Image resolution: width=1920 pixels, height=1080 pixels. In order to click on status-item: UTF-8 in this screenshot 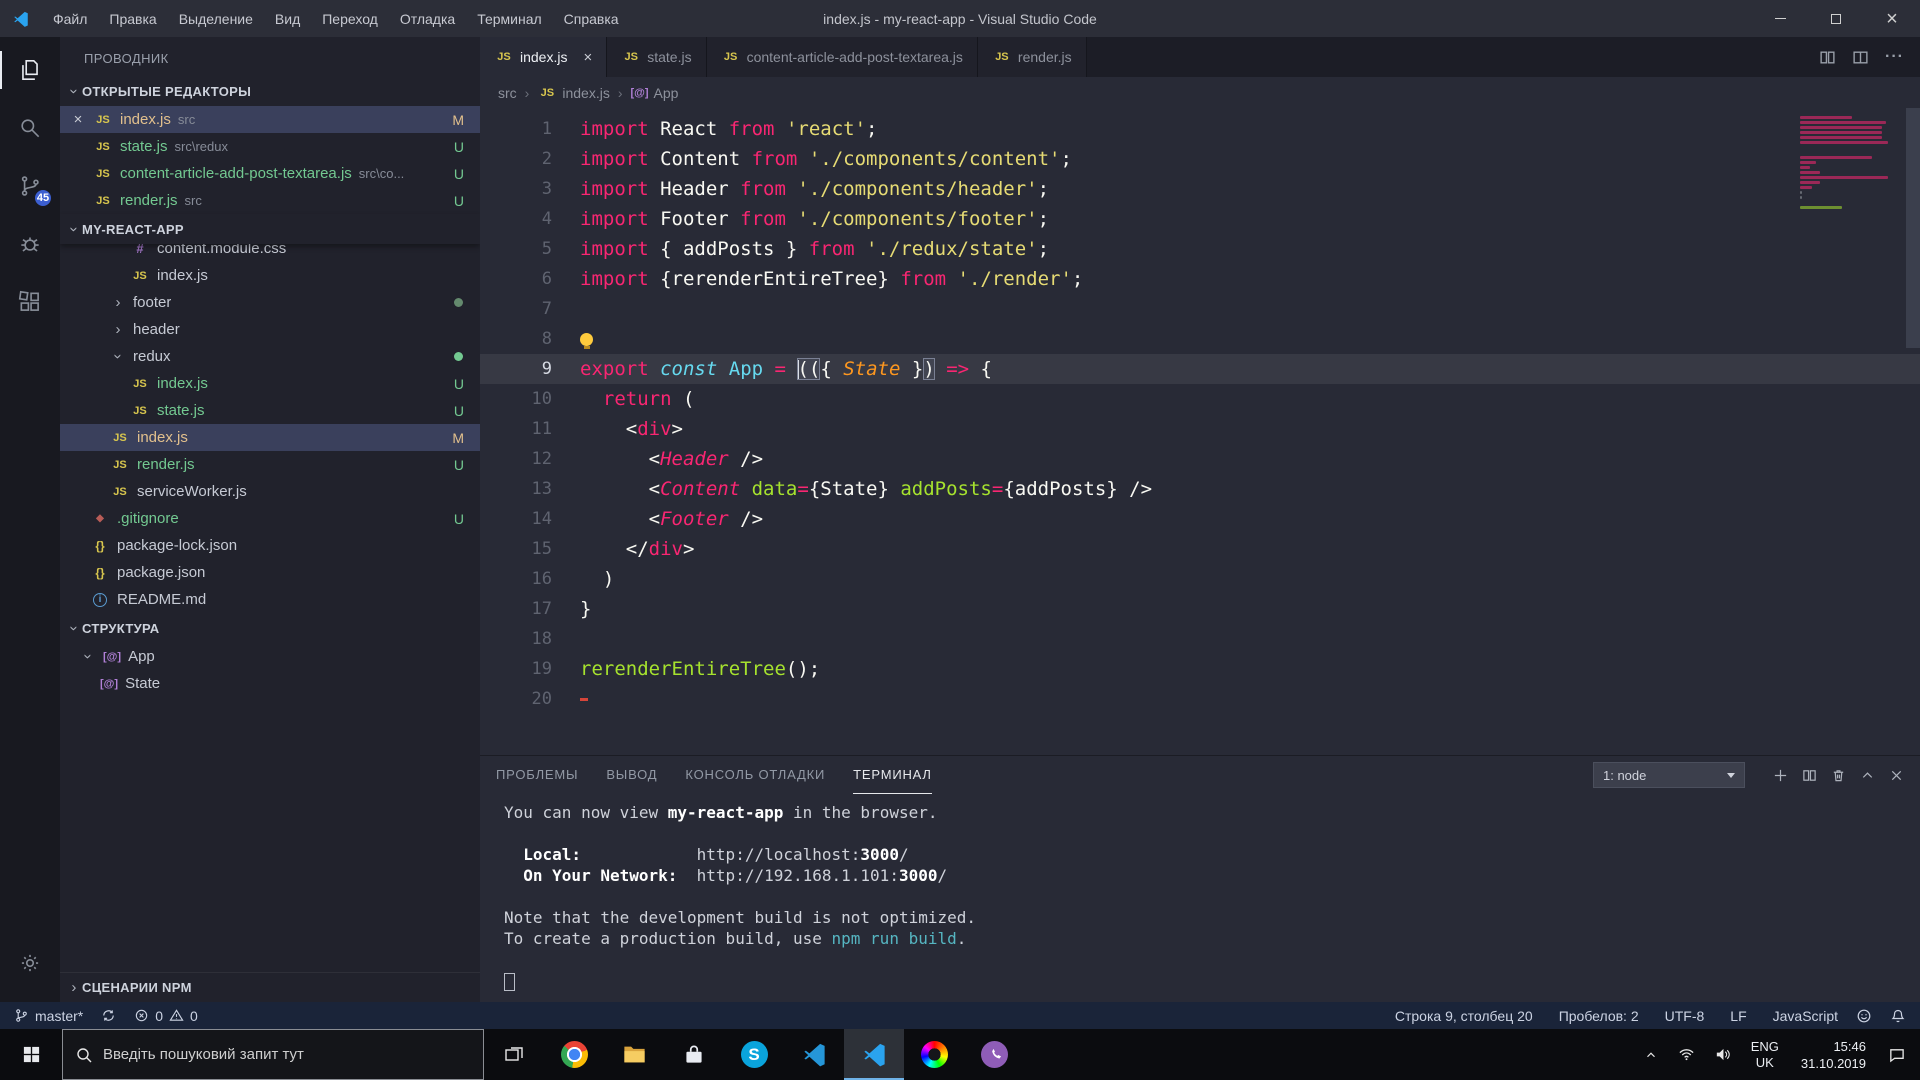, I will do `click(1685, 1016)`.